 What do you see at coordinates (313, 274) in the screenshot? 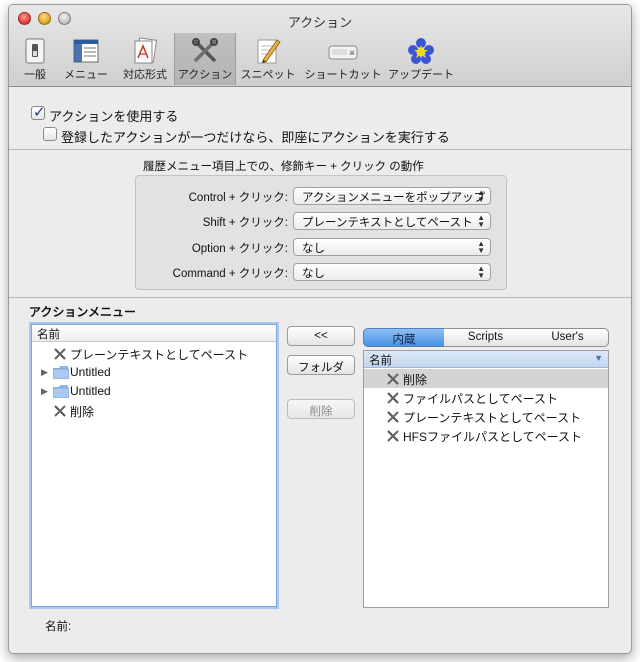
I see `command-click-value: なし` at bounding box center [313, 274].